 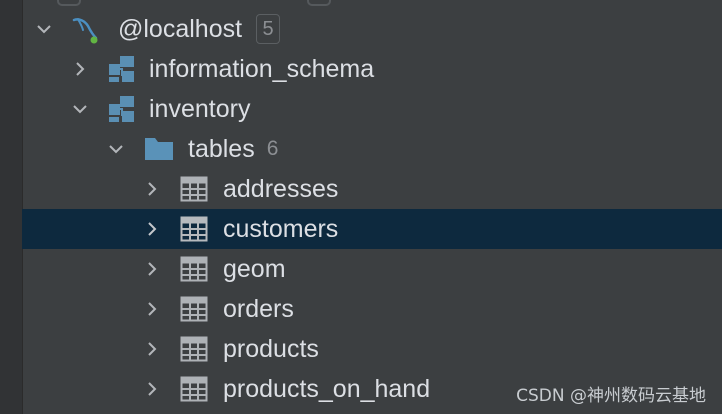 What do you see at coordinates (372, 349) in the screenshot?
I see `table-row: products` at bounding box center [372, 349].